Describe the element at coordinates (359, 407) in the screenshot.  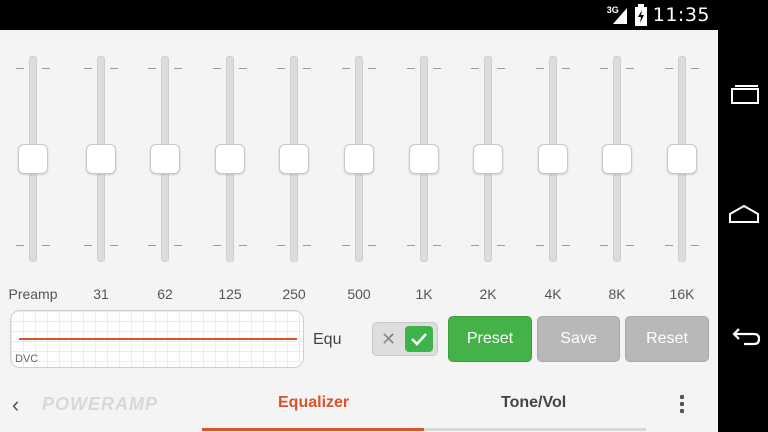
I see `tab-bar: ‹ POWERAMP Equalizer Tone/Vol` at that location.